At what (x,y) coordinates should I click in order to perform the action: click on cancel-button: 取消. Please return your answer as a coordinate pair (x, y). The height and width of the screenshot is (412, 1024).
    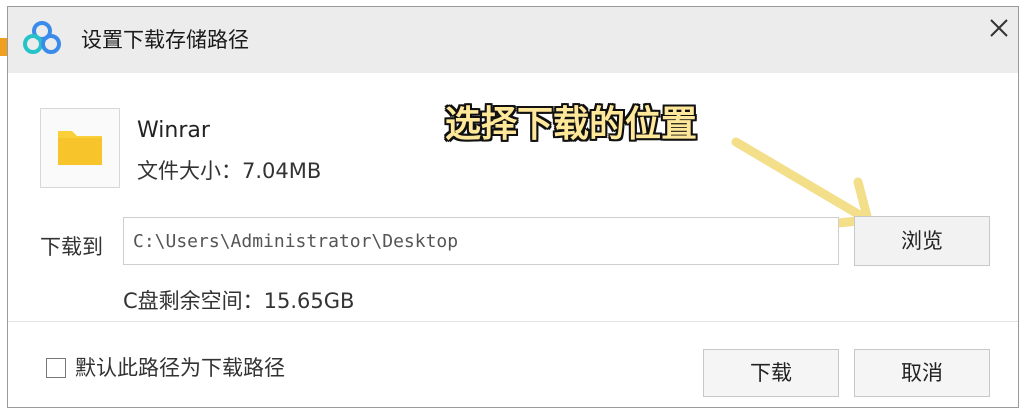
    Looking at the image, I should click on (922, 373).